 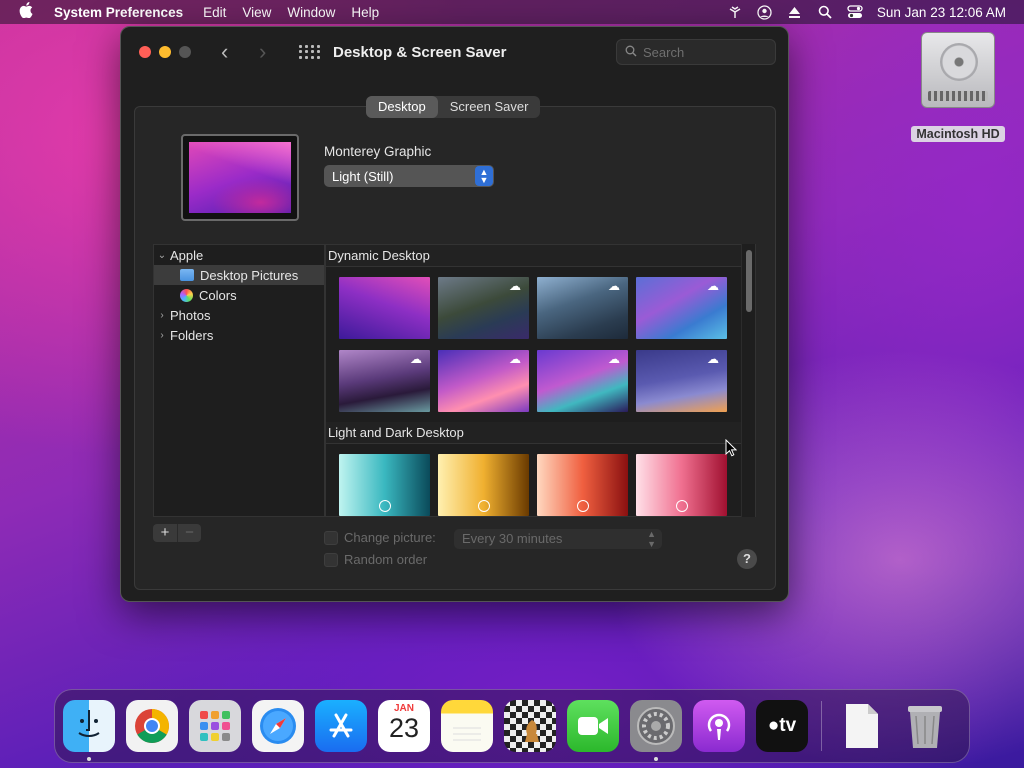 I want to click on change-picture-checkbox, so click(x=331, y=537).